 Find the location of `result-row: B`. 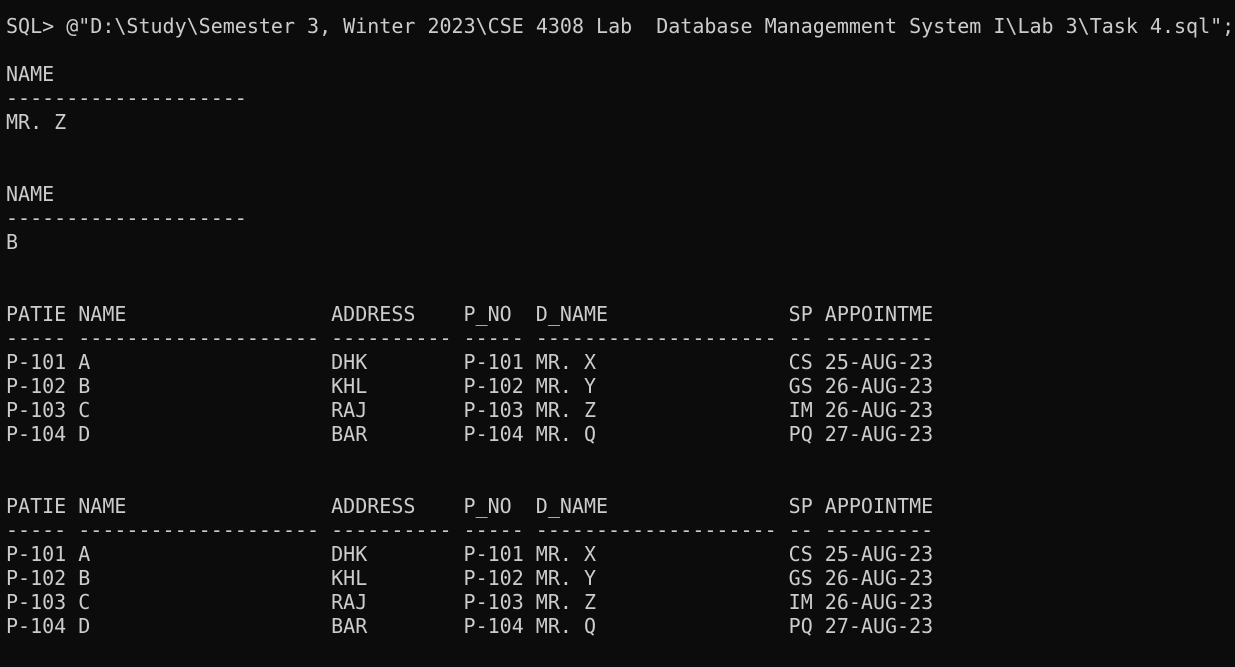

result-row: B is located at coordinates (12, 242).